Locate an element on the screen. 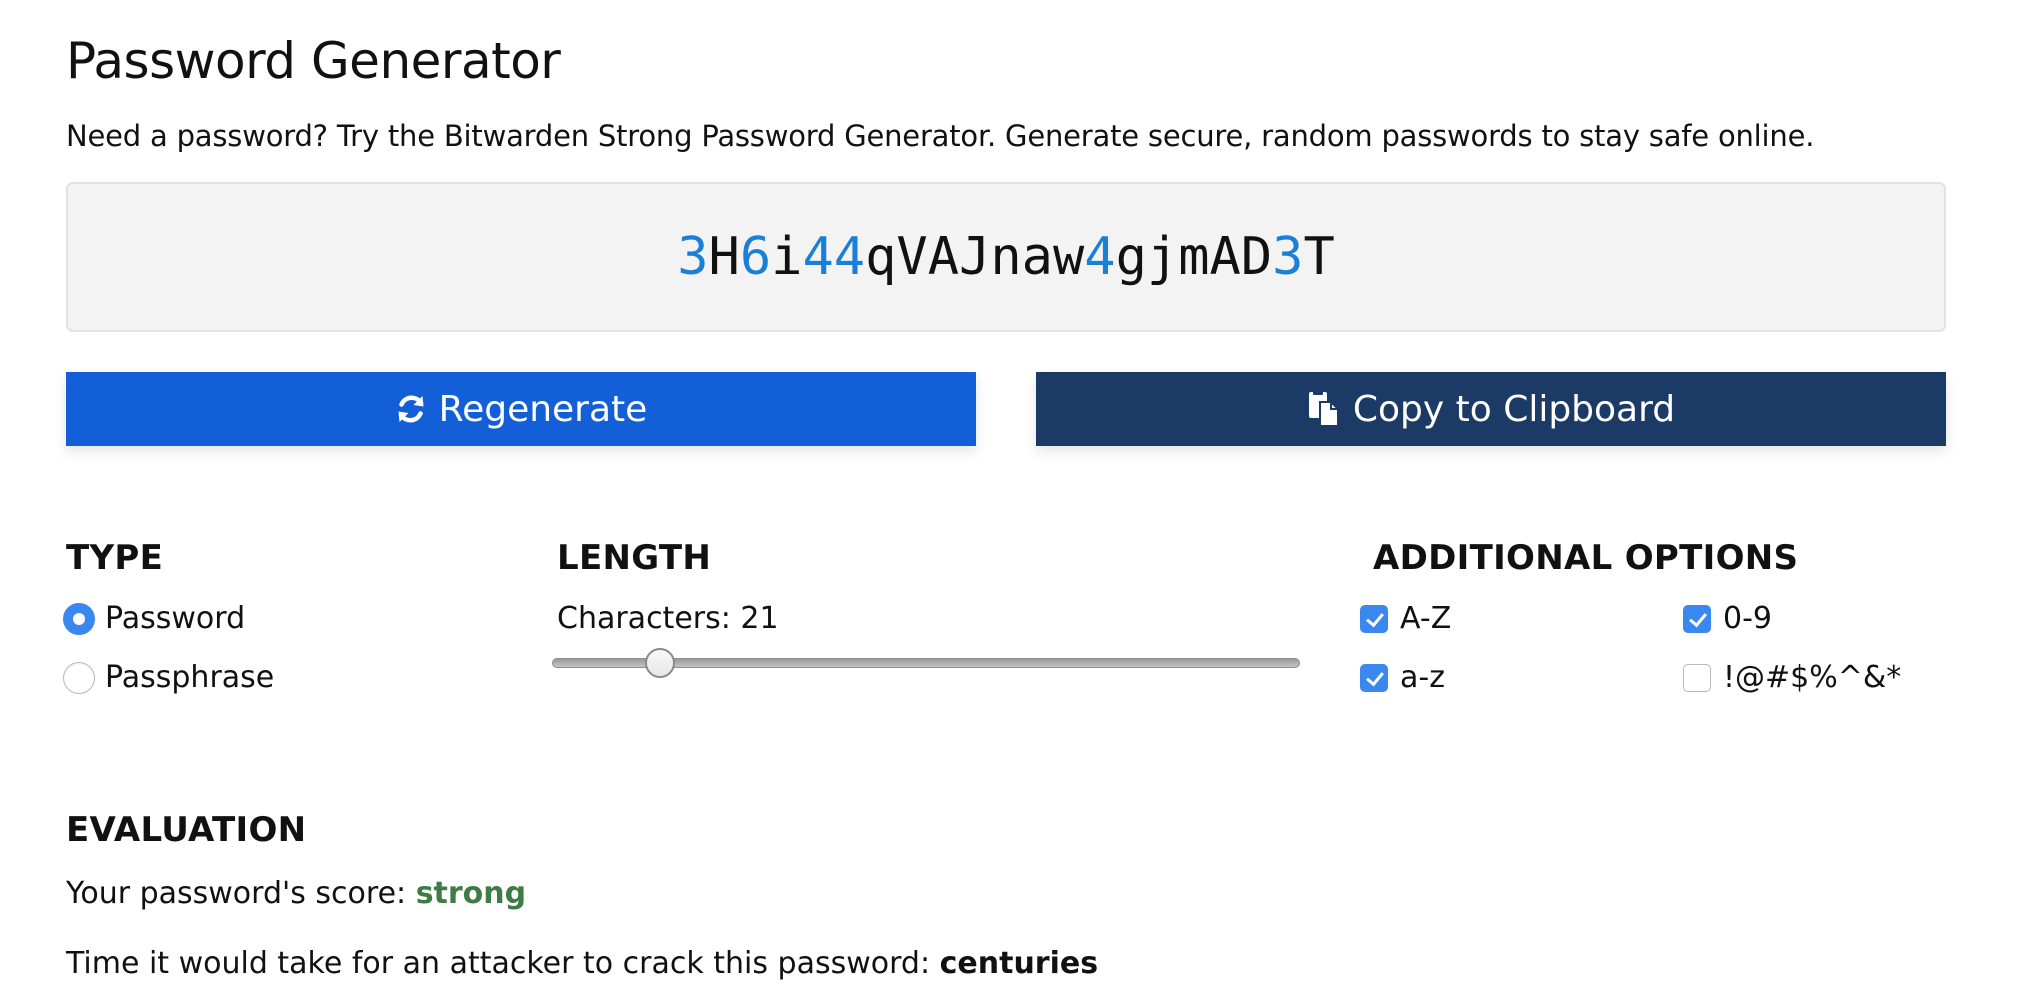 The image size is (2032, 991). password-char: D is located at coordinates (1256, 257).